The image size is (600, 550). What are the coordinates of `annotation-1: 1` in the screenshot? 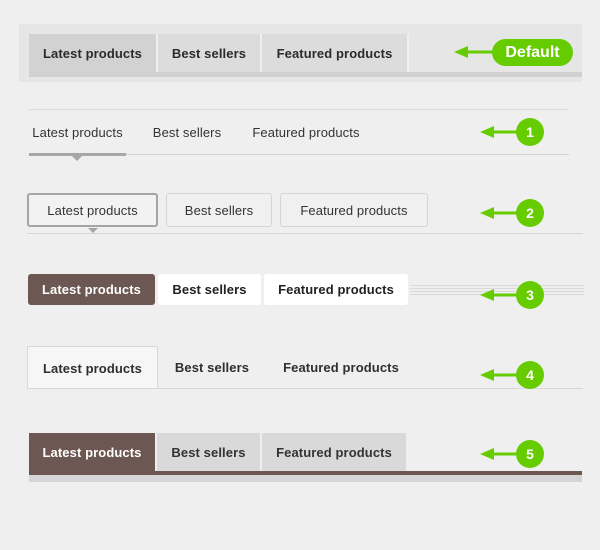 It's located at (527, 132).